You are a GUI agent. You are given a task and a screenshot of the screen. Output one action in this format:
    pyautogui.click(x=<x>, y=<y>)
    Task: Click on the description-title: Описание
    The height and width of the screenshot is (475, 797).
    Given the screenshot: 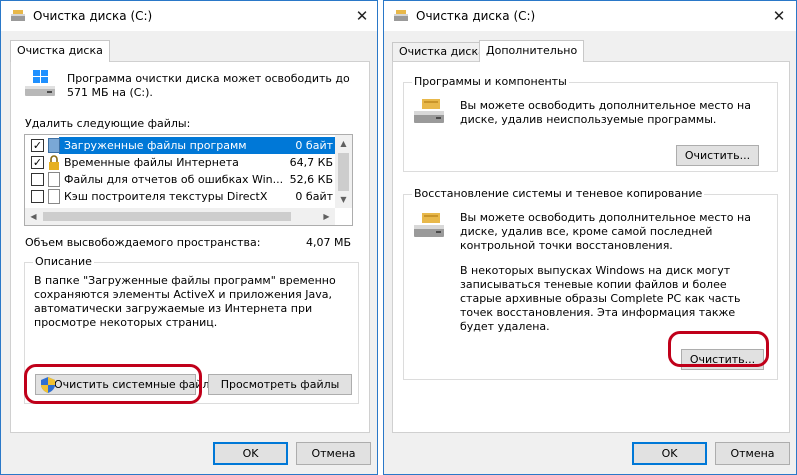 What is the action you would take?
    pyautogui.click(x=63, y=261)
    